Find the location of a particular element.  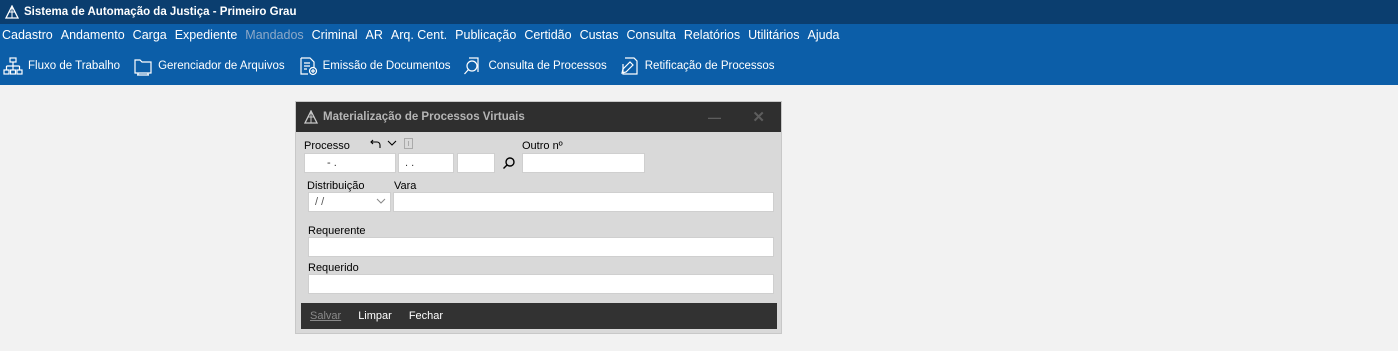

fechar-button: Fechar is located at coordinates (426, 316).